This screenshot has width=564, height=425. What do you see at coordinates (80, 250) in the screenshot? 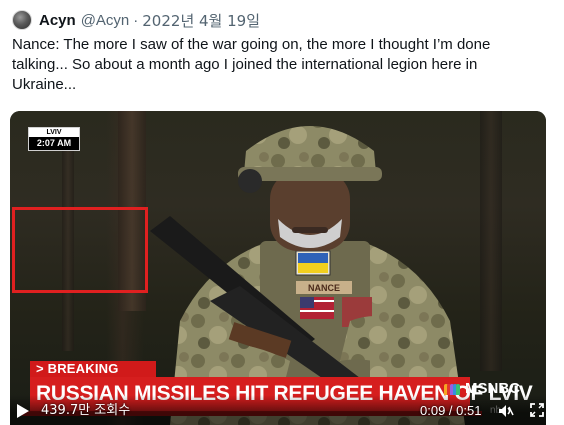
I see `highlight-box` at bounding box center [80, 250].